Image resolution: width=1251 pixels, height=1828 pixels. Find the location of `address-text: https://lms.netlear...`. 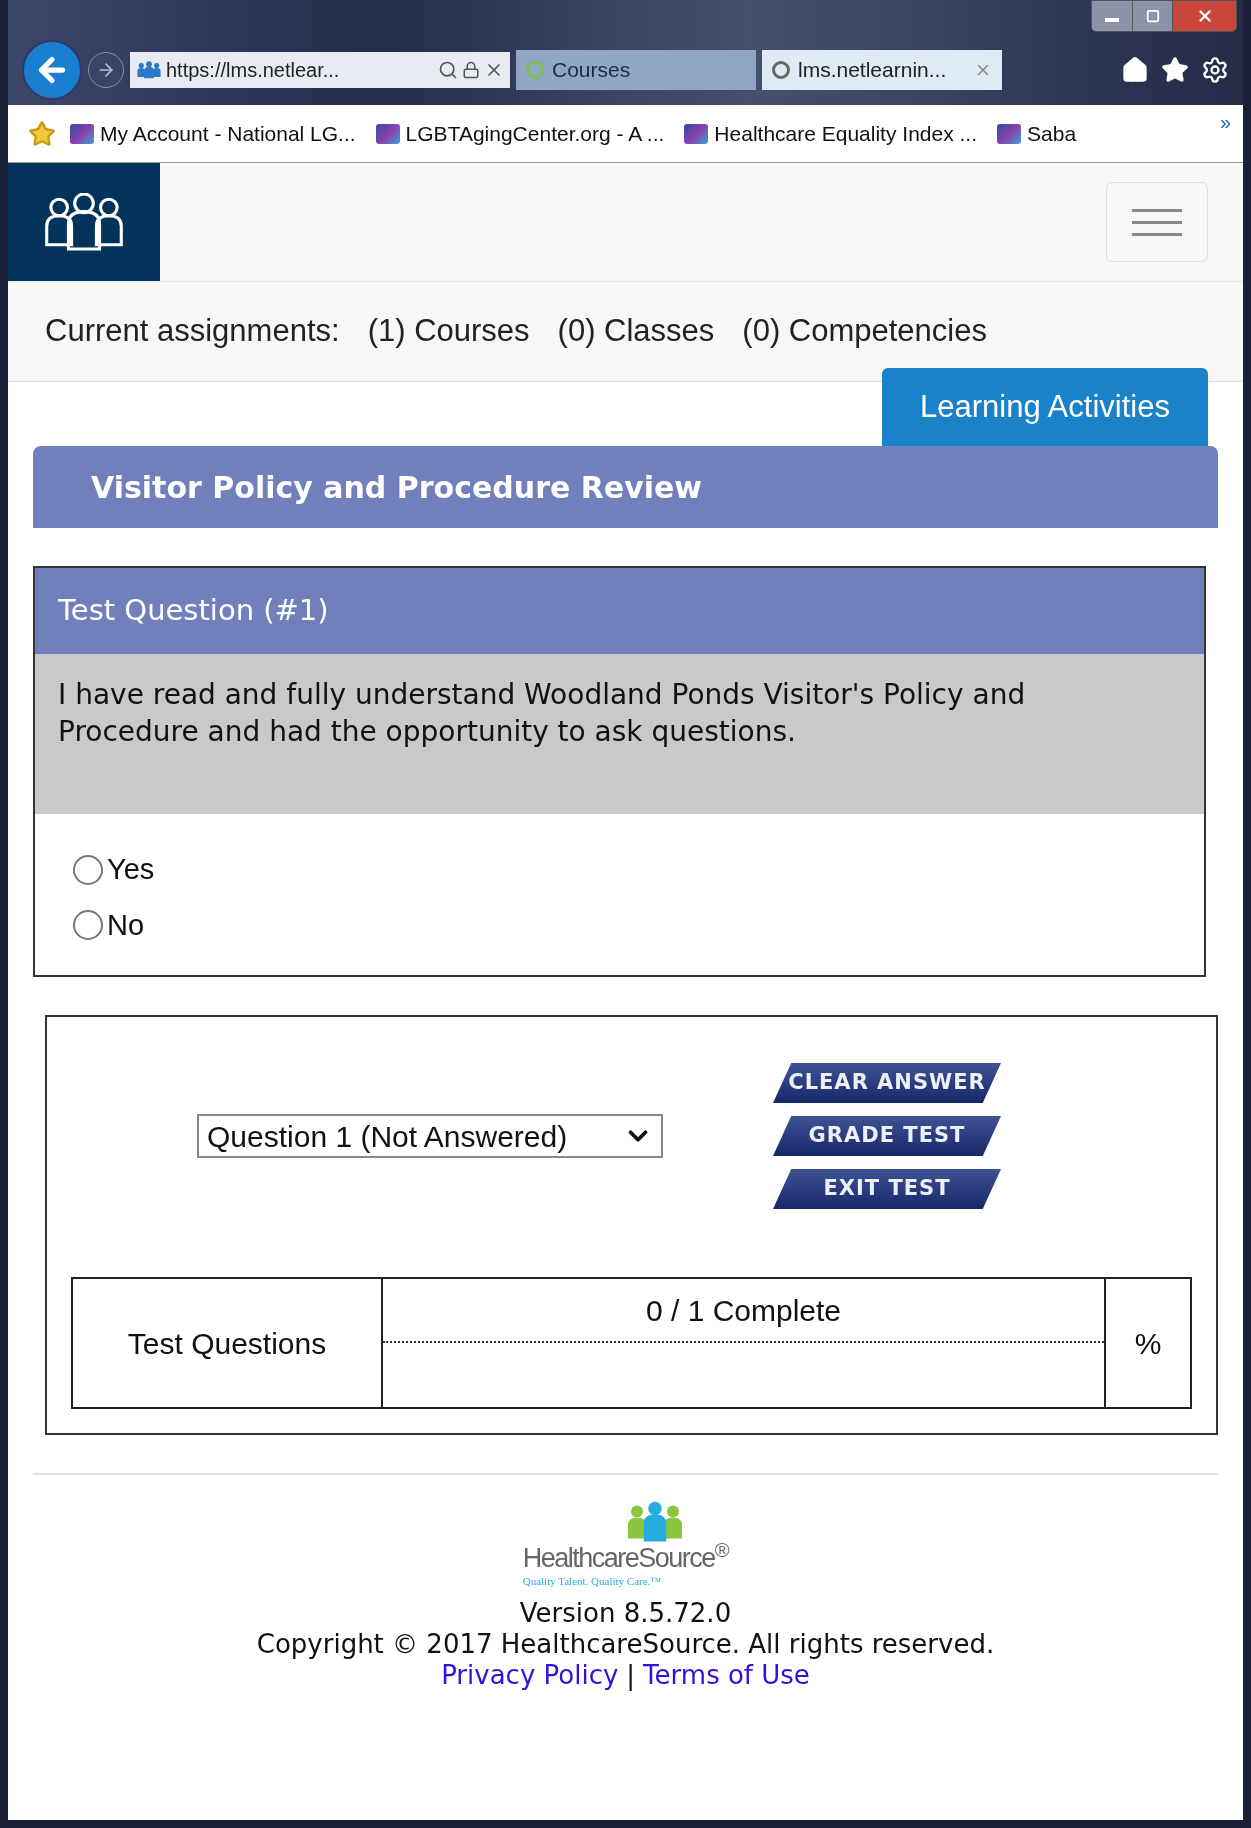

address-text: https://lms.netlear... is located at coordinates (253, 70).